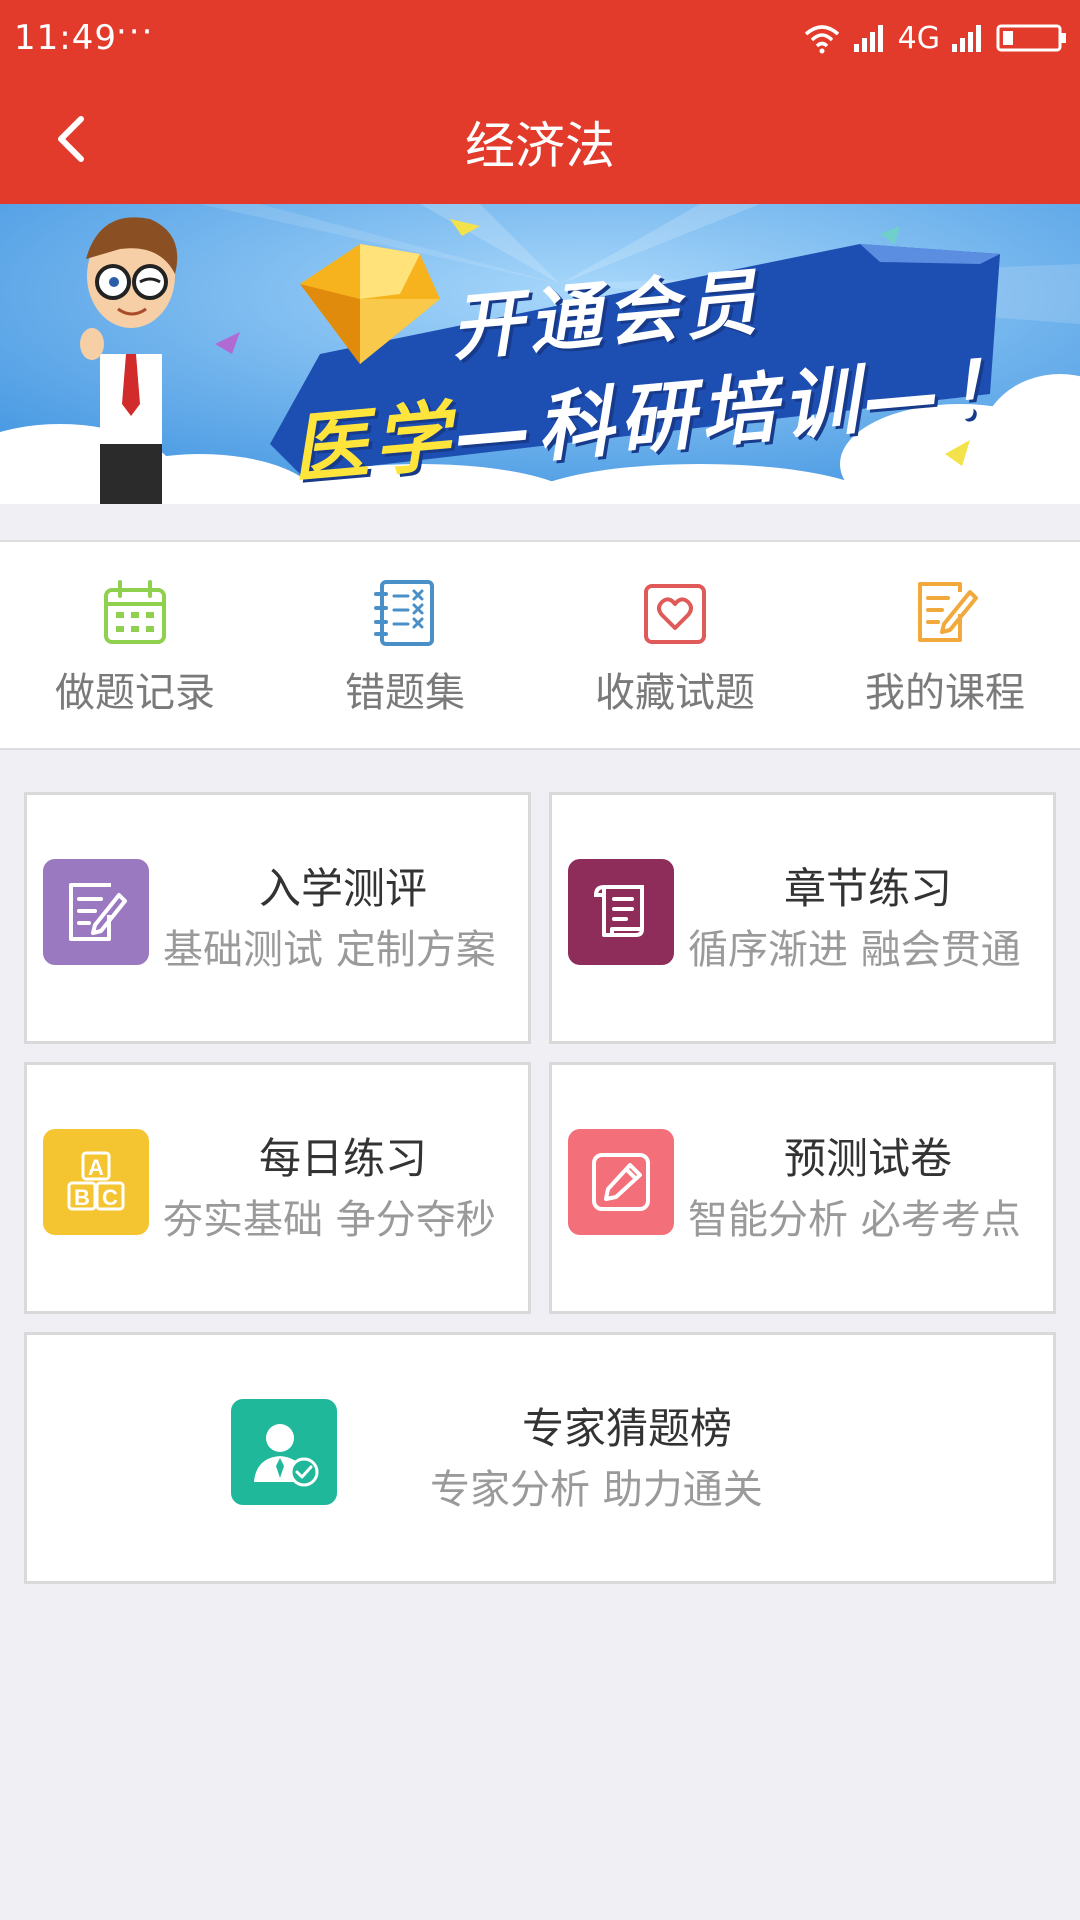 Image resolution: width=1080 pixels, height=1920 pixels. I want to click on status-bar: 11:49 ··· 4G, so click(540, 39).